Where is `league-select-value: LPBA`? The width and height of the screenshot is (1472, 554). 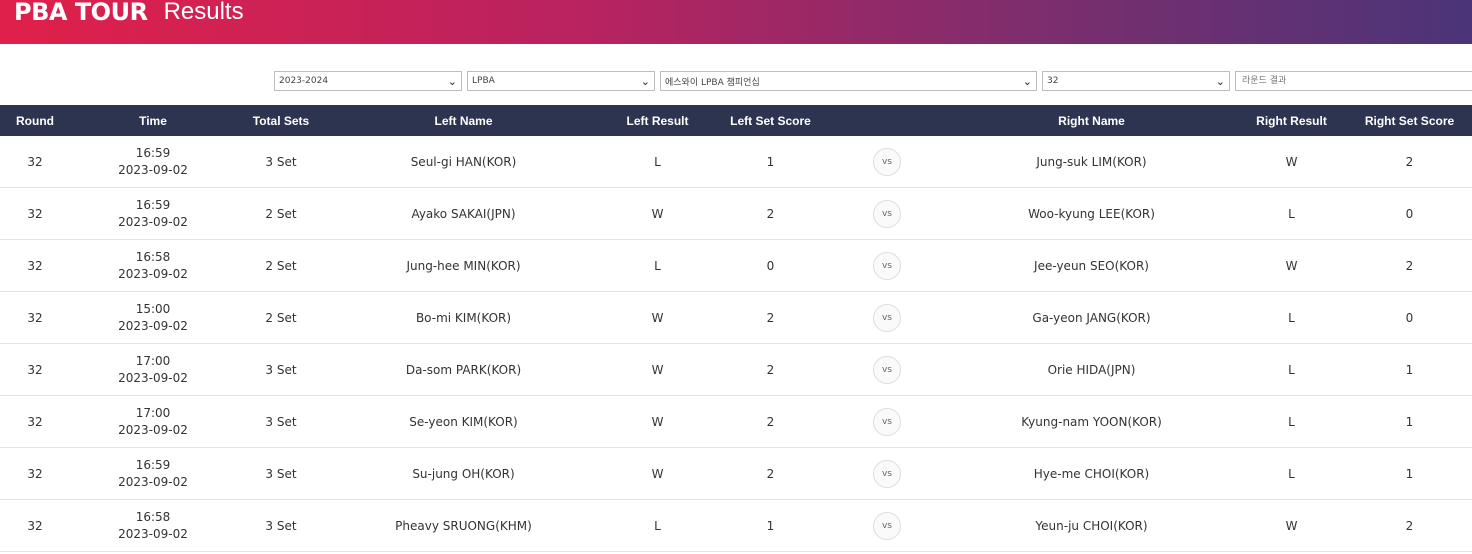 league-select-value: LPBA is located at coordinates (483, 81).